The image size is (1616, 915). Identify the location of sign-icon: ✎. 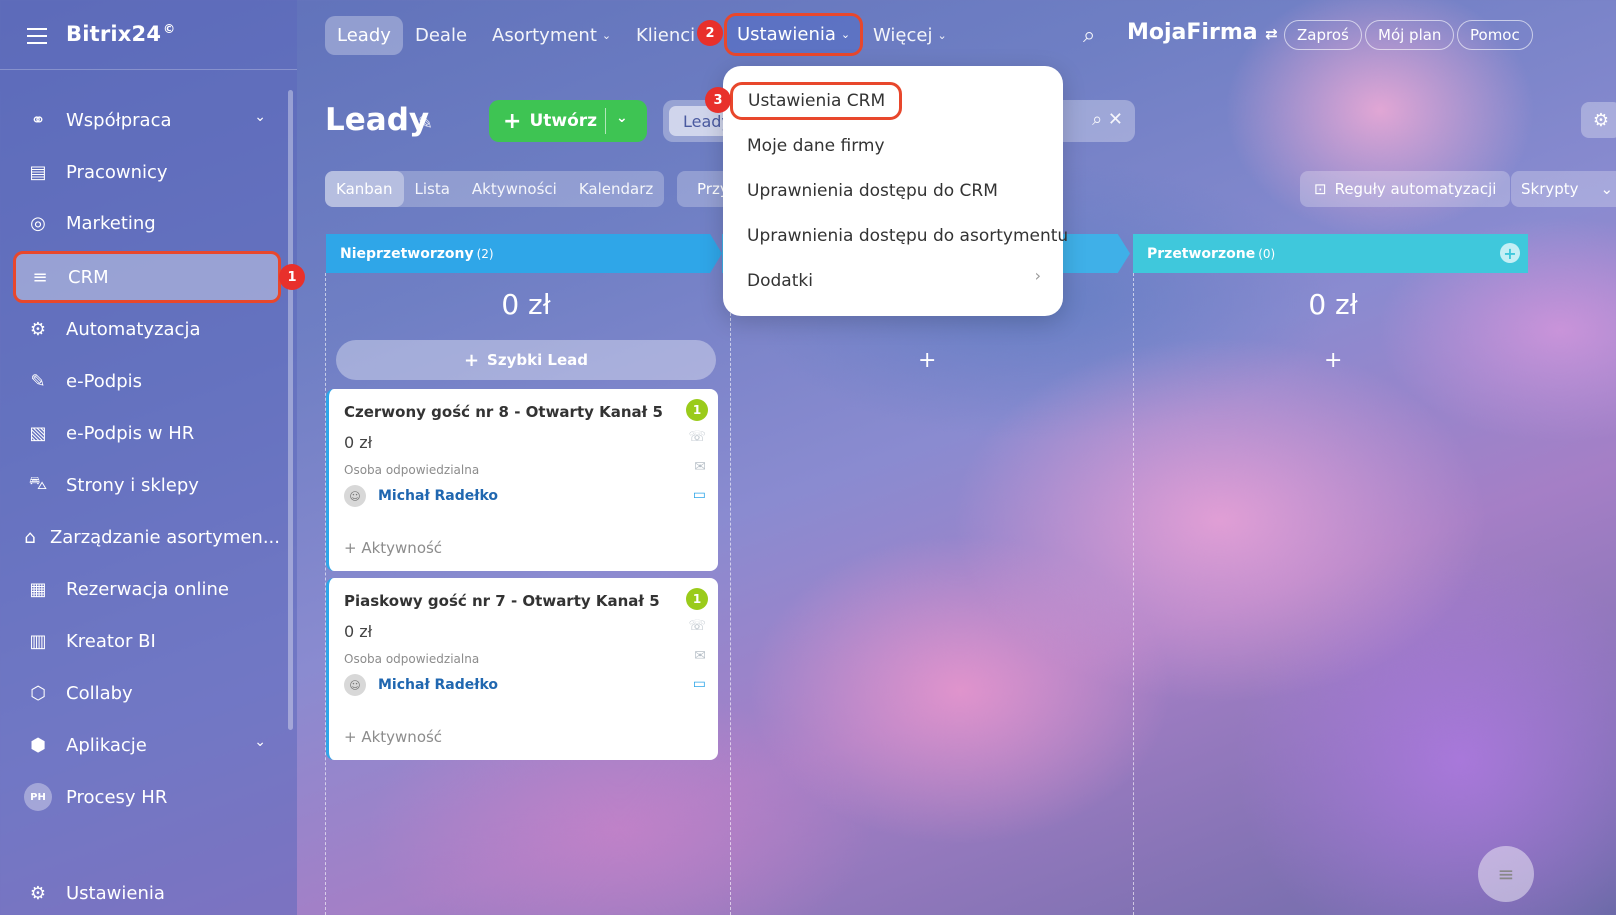
(38, 381).